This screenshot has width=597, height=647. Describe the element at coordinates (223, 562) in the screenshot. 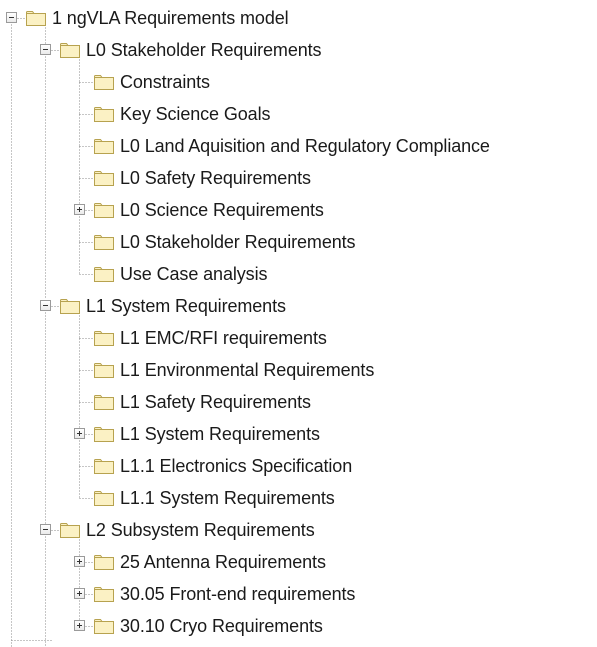

I see `tree-node-label: 25 Antenna Requirements` at that location.